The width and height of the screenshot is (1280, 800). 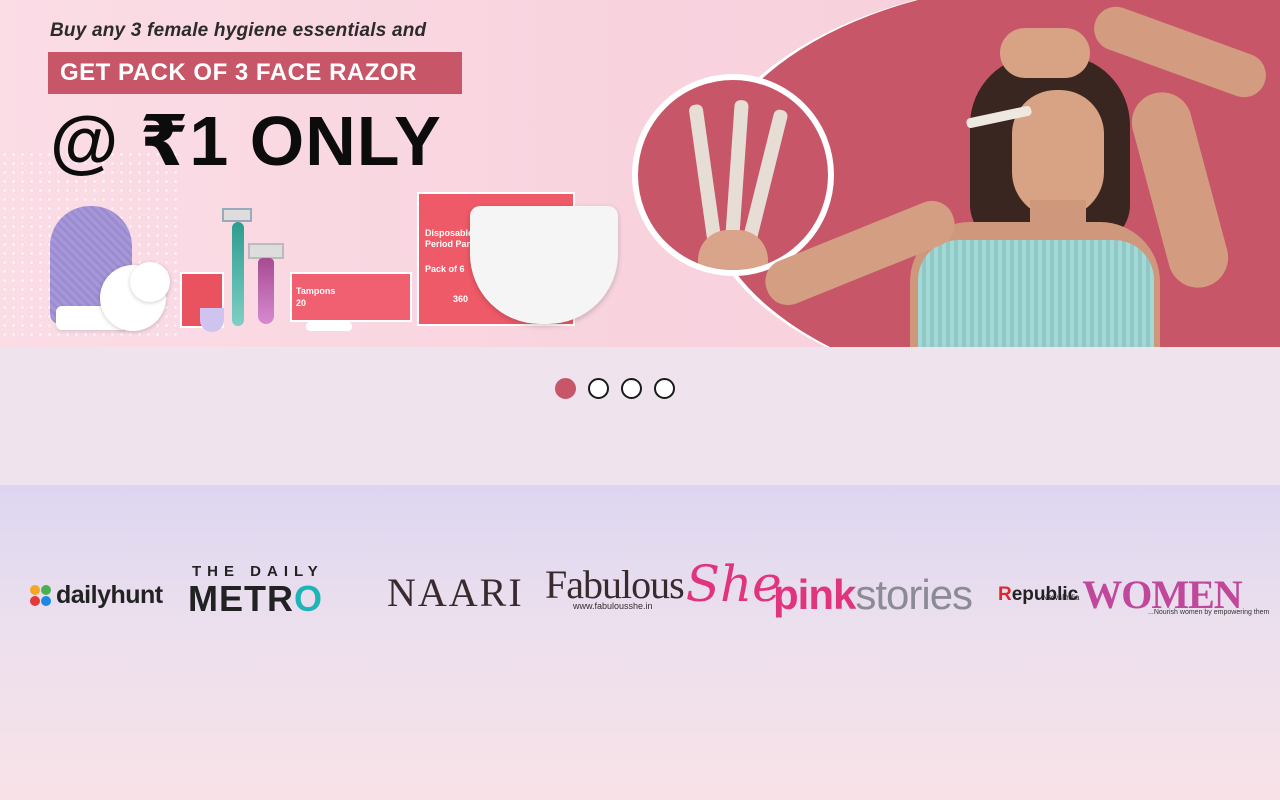 I want to click on dailyhunt-icon, so click(x=41, y=595).